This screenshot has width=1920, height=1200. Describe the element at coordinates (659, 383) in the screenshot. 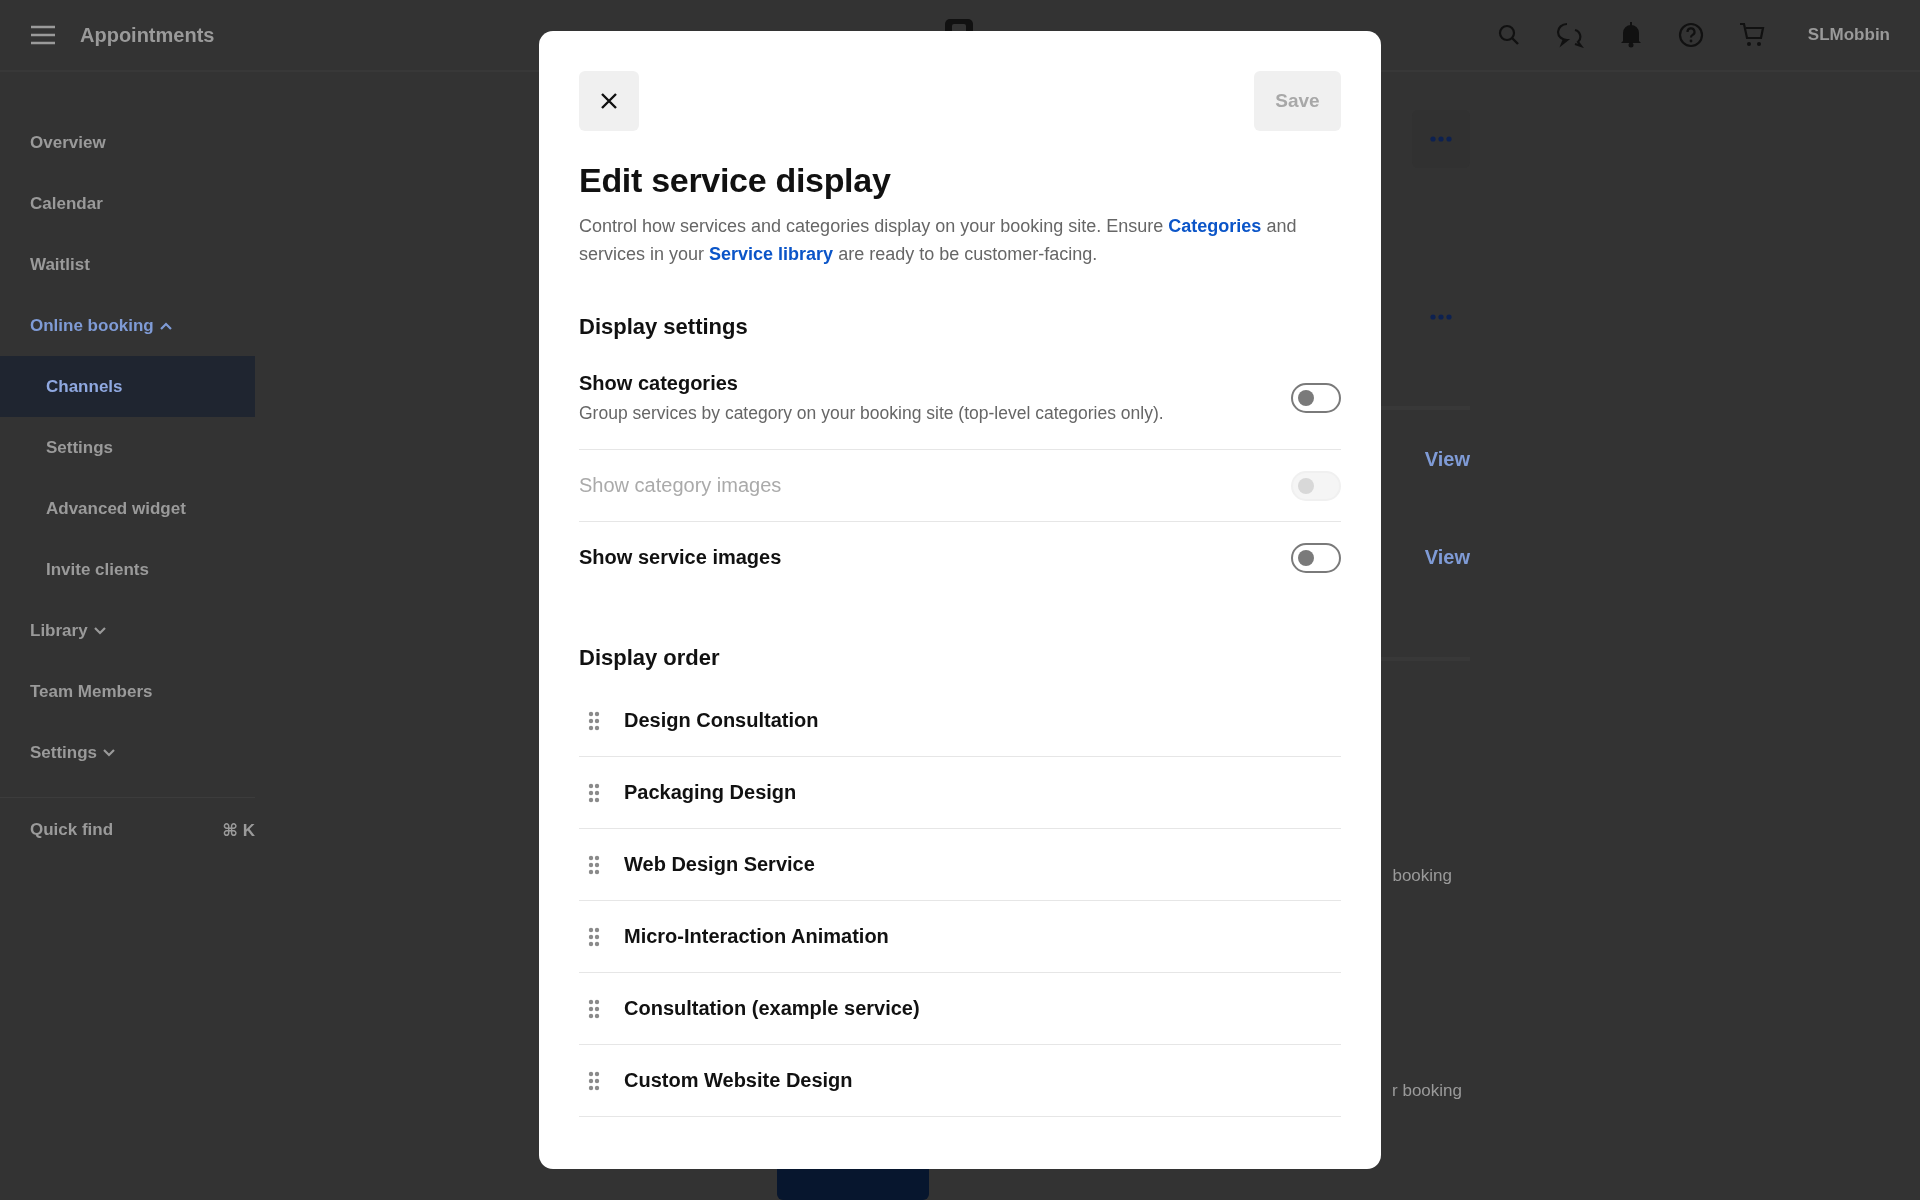

I see `setting-label: Show categories` at that location.